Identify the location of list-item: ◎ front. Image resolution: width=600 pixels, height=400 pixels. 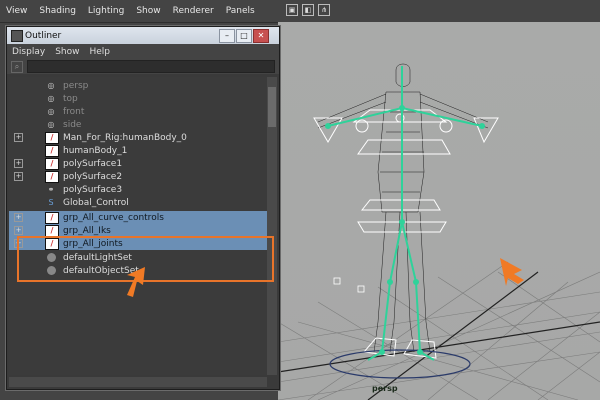
(138, 111).